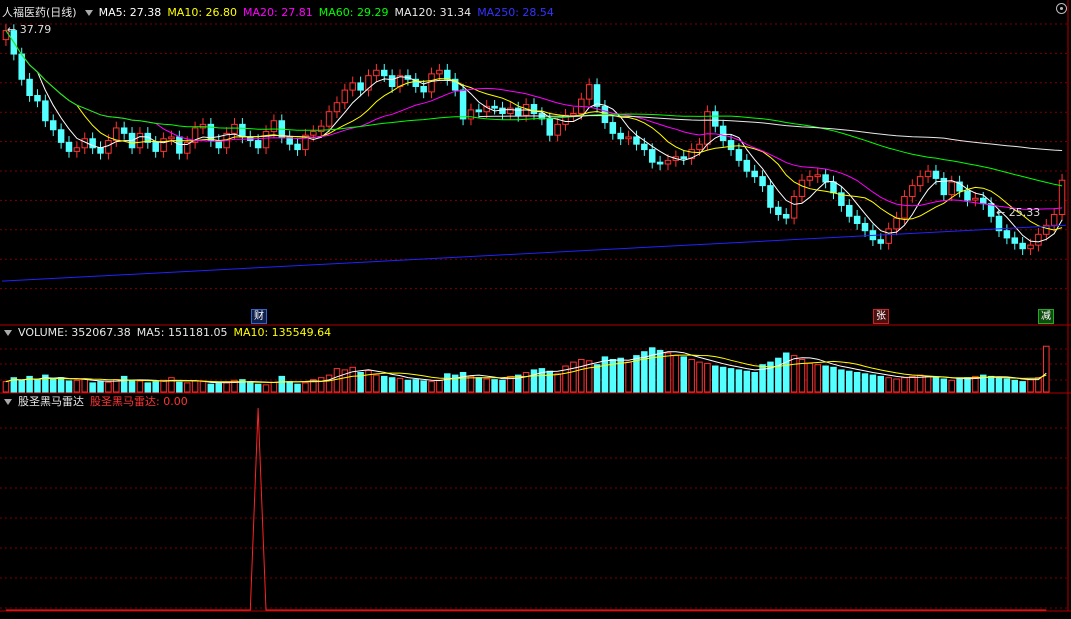  Describe the element at coordinates (51, 401) in the screenshot. I see `indicator-name: 股圣黑马雷达` at that location.